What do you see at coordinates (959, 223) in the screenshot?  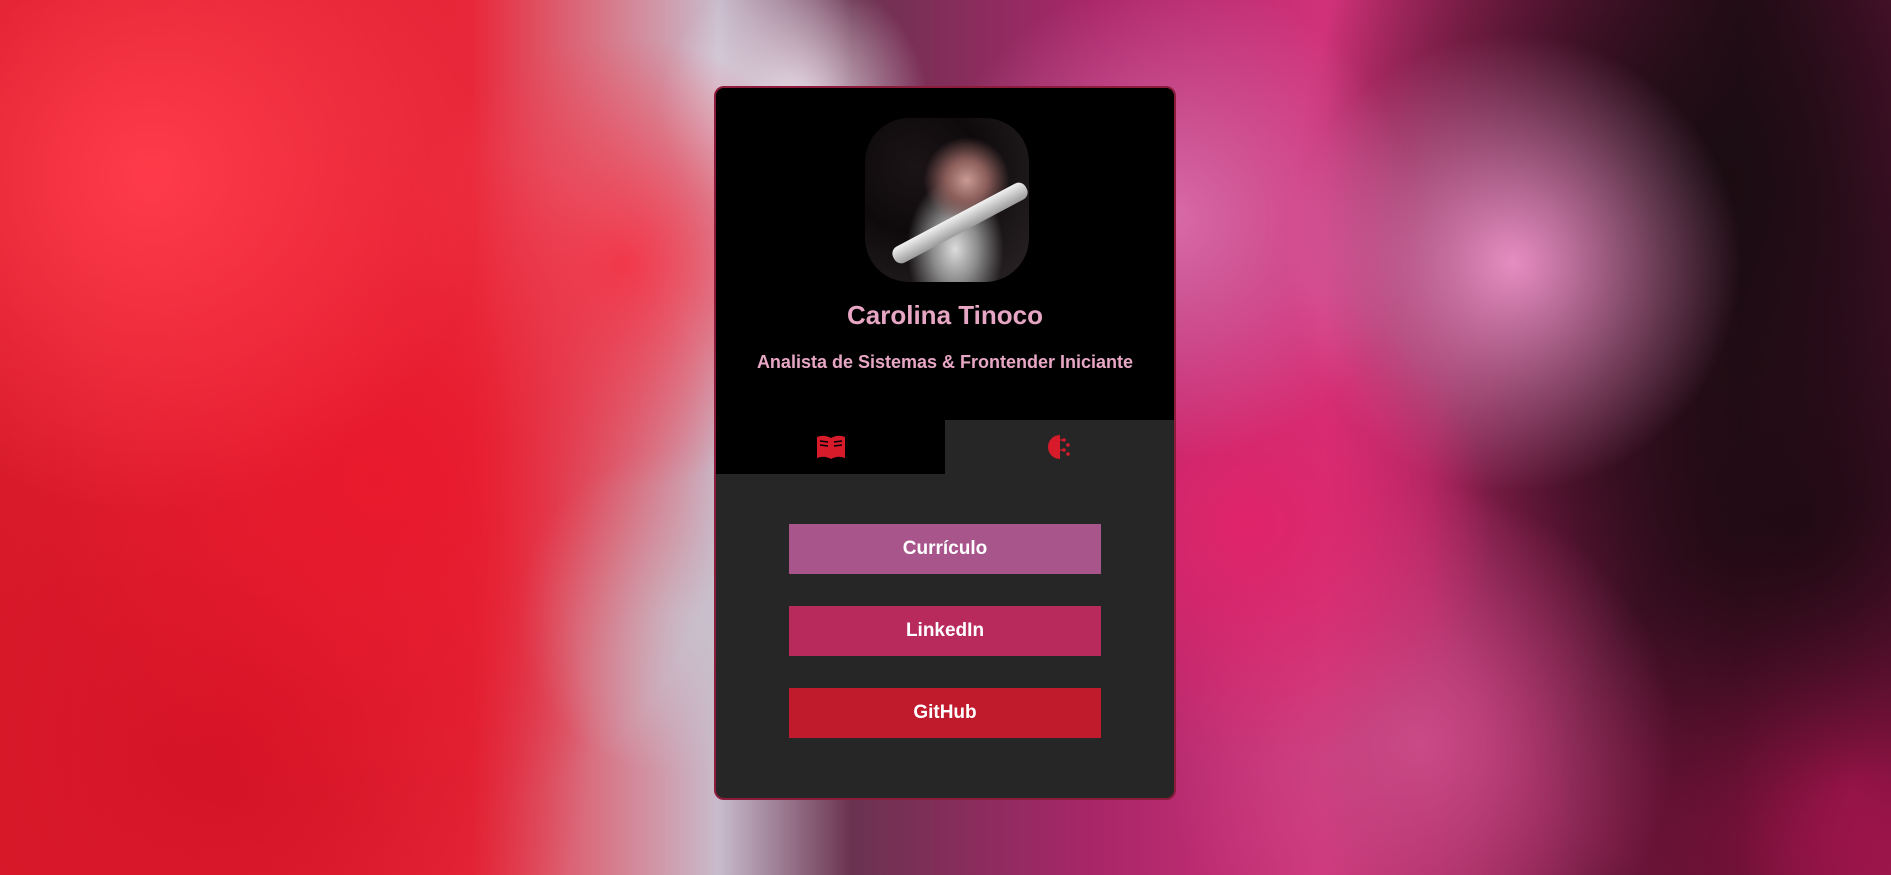 I see `flute-image` at bounding box center [959, 223].